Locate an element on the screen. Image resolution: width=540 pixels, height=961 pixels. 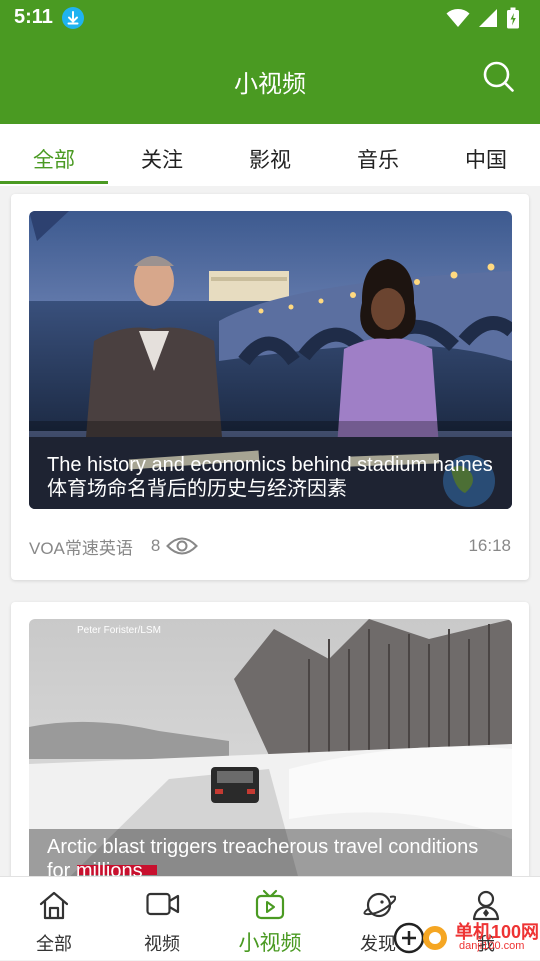
signal-icon is located at coordinates (488, 18).